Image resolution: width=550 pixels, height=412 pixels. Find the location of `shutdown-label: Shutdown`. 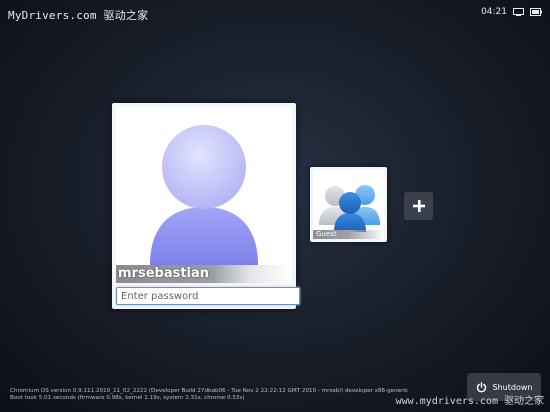

shutdown-label: Shutdown is located at coordinates (512, 387).